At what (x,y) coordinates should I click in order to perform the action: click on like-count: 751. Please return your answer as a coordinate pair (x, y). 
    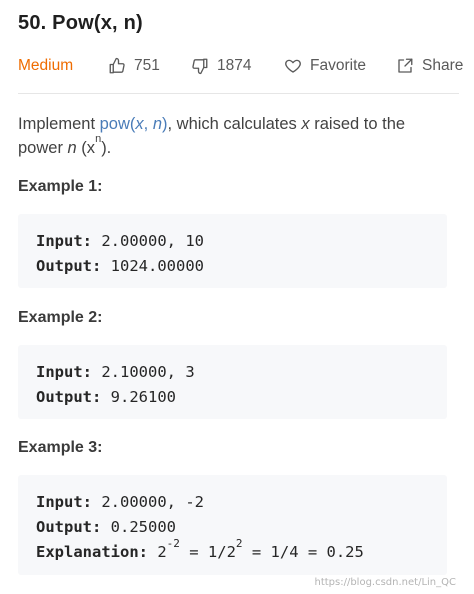
    Looking at the image, I should click on (147, 65).